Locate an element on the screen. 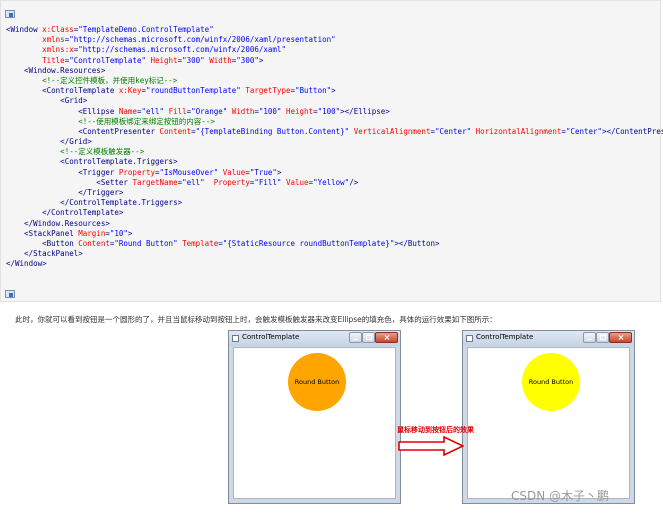 Image resolution: width=663 pixels, height=514 pixels. code-token: </ControlTemplate> is located at coordinates (65, 213).